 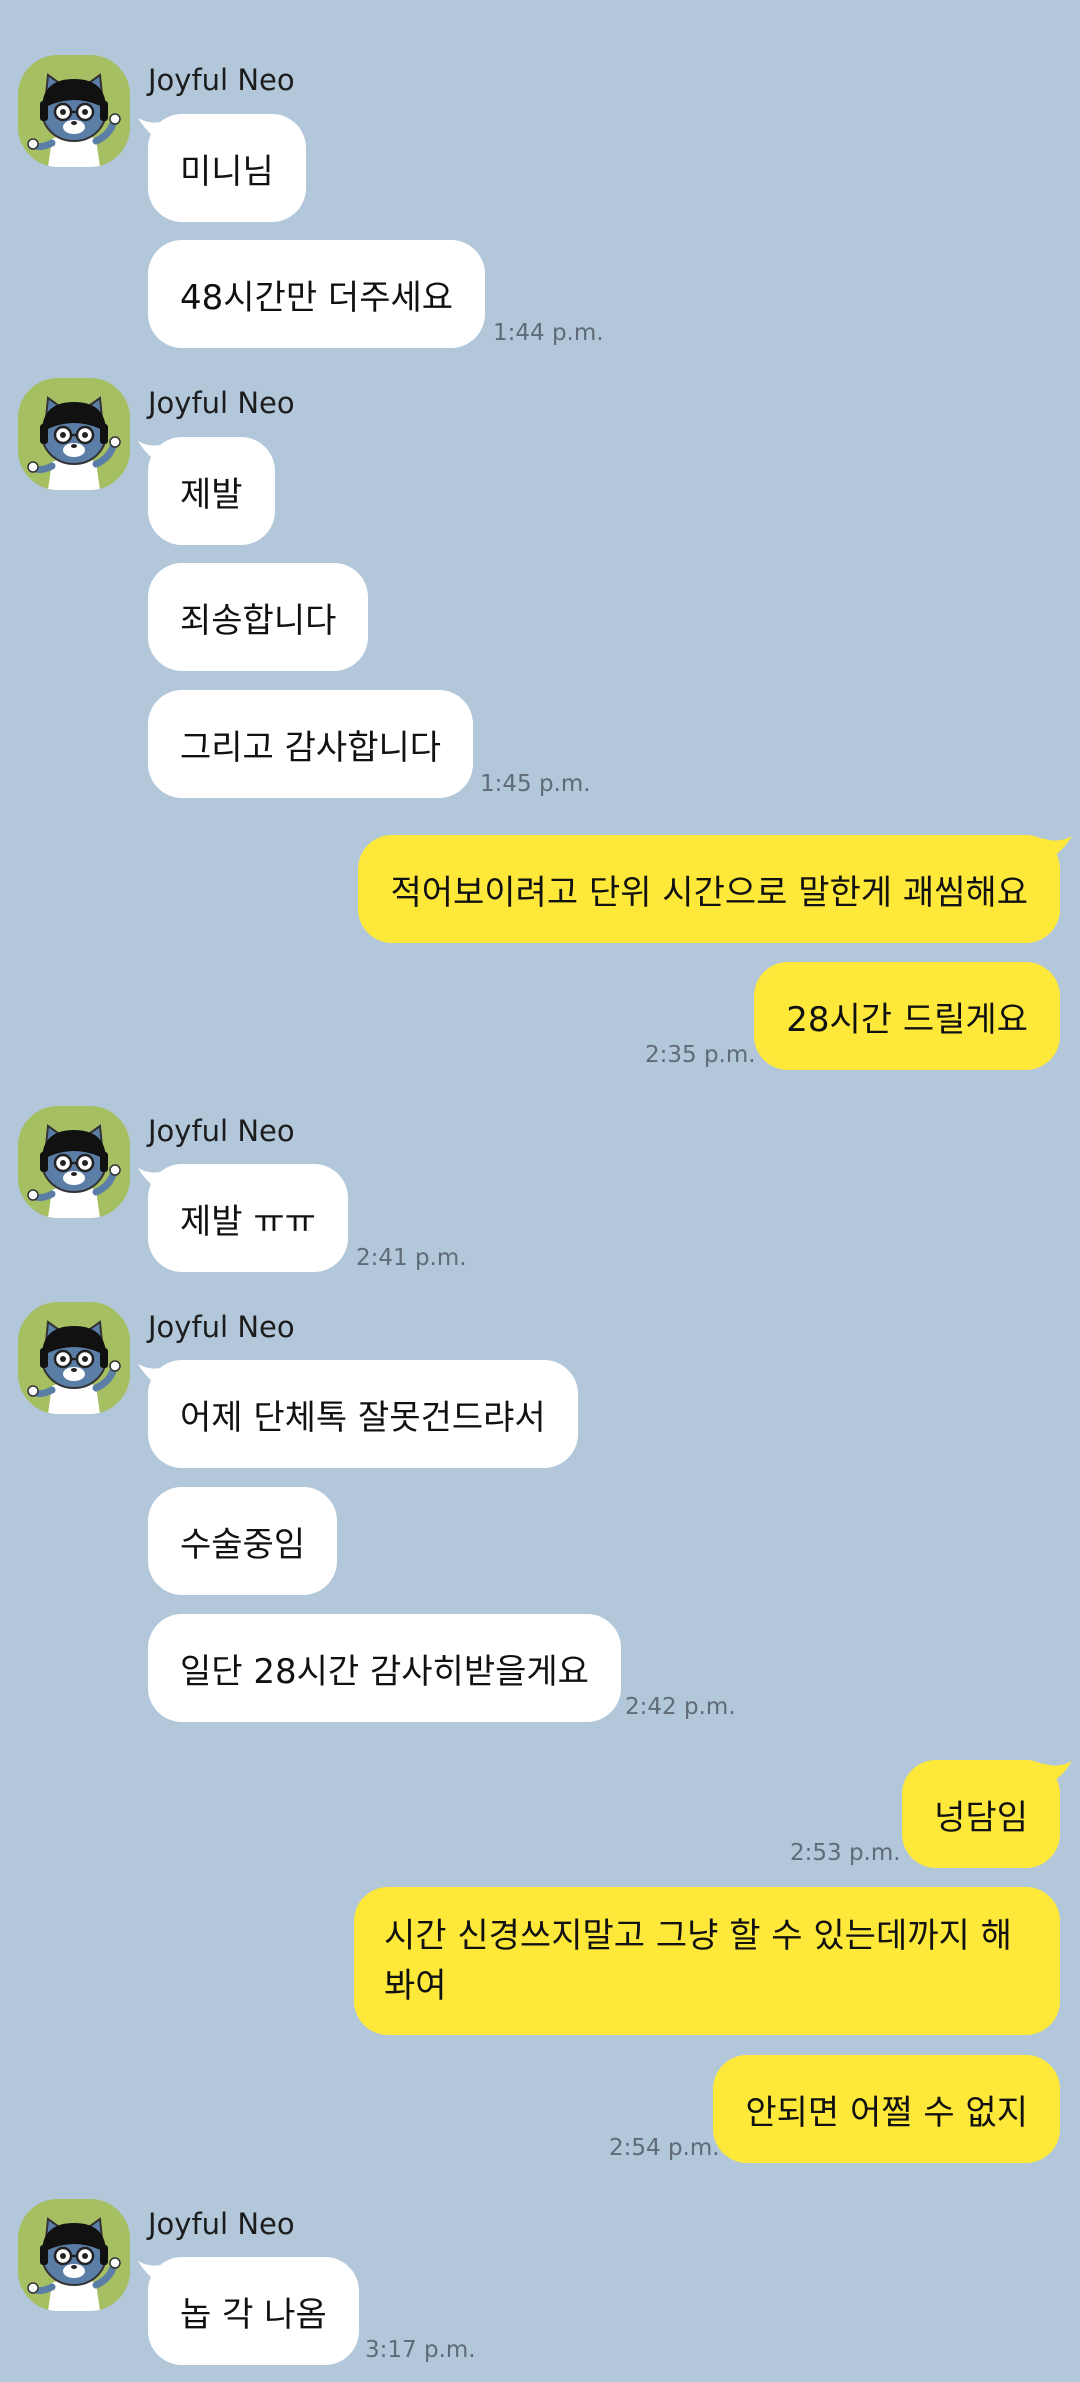 I want to click on message-timestamp: 2:35 p.m., so click(x=700, y=1055).